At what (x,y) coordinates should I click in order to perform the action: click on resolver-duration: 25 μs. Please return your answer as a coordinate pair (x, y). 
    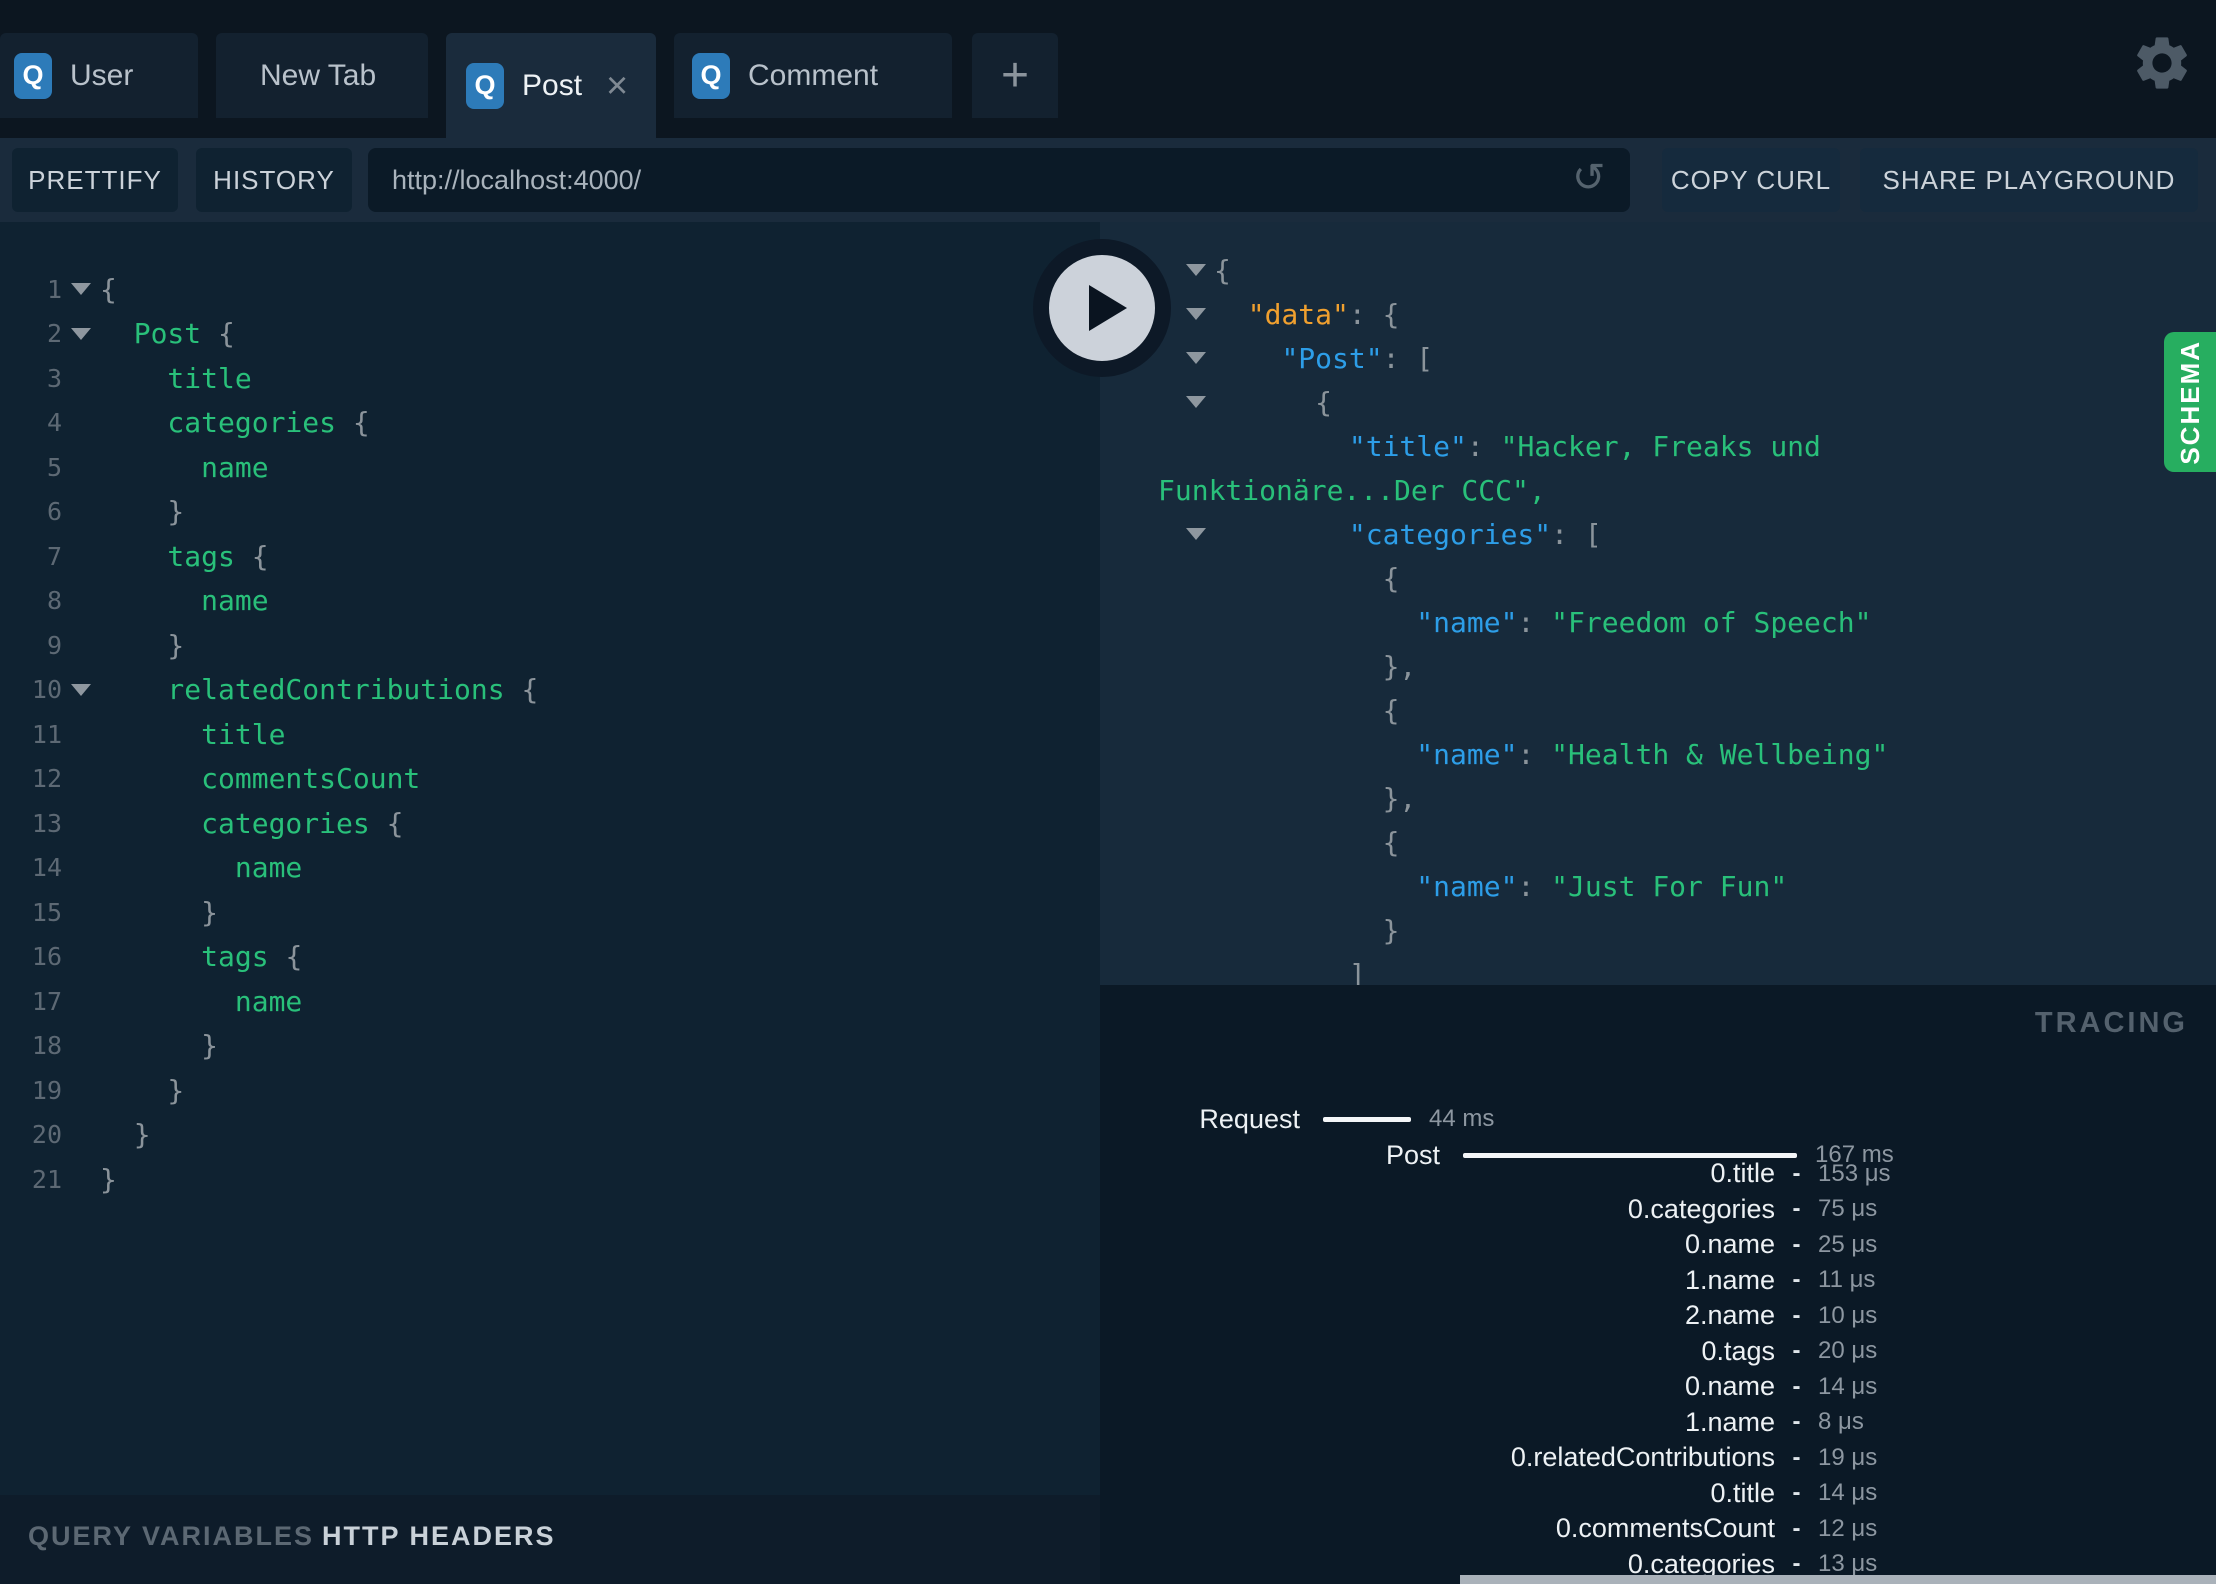
    Looking at the image, I should click on (1848, 1244).